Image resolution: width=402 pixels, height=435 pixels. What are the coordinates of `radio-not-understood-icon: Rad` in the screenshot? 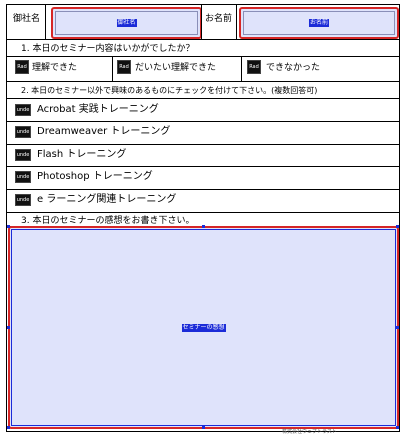 It's located at (254, 67).